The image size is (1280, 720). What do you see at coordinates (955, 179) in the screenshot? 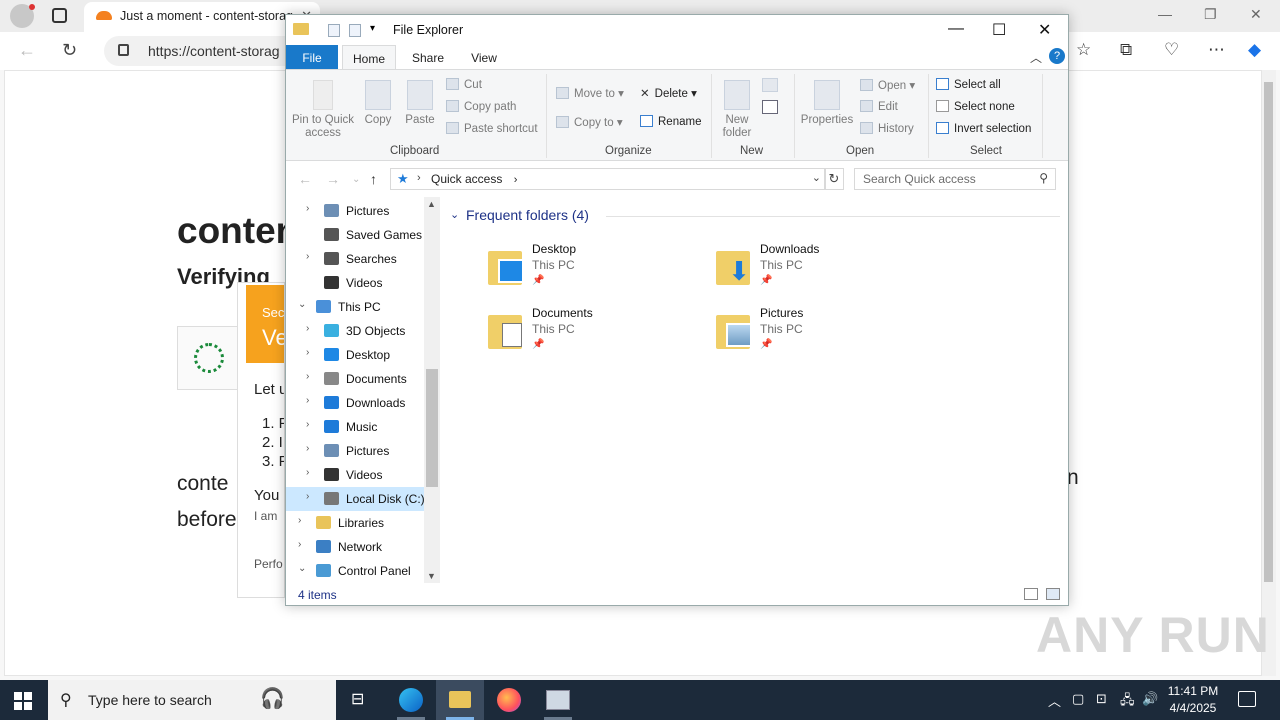
I see `search-input: Search Quick access ⚲` at bounding box center [955, 179].